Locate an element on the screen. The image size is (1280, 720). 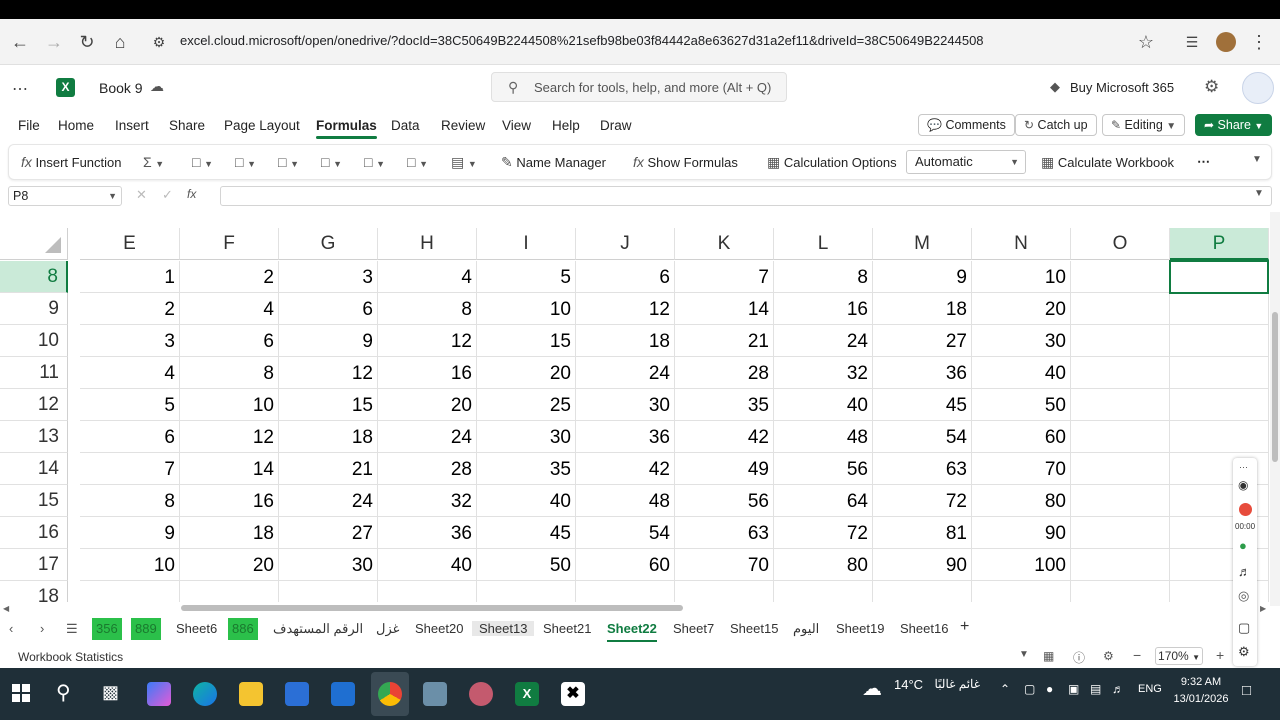
cell-i18 is located at coordinates (526, 591).